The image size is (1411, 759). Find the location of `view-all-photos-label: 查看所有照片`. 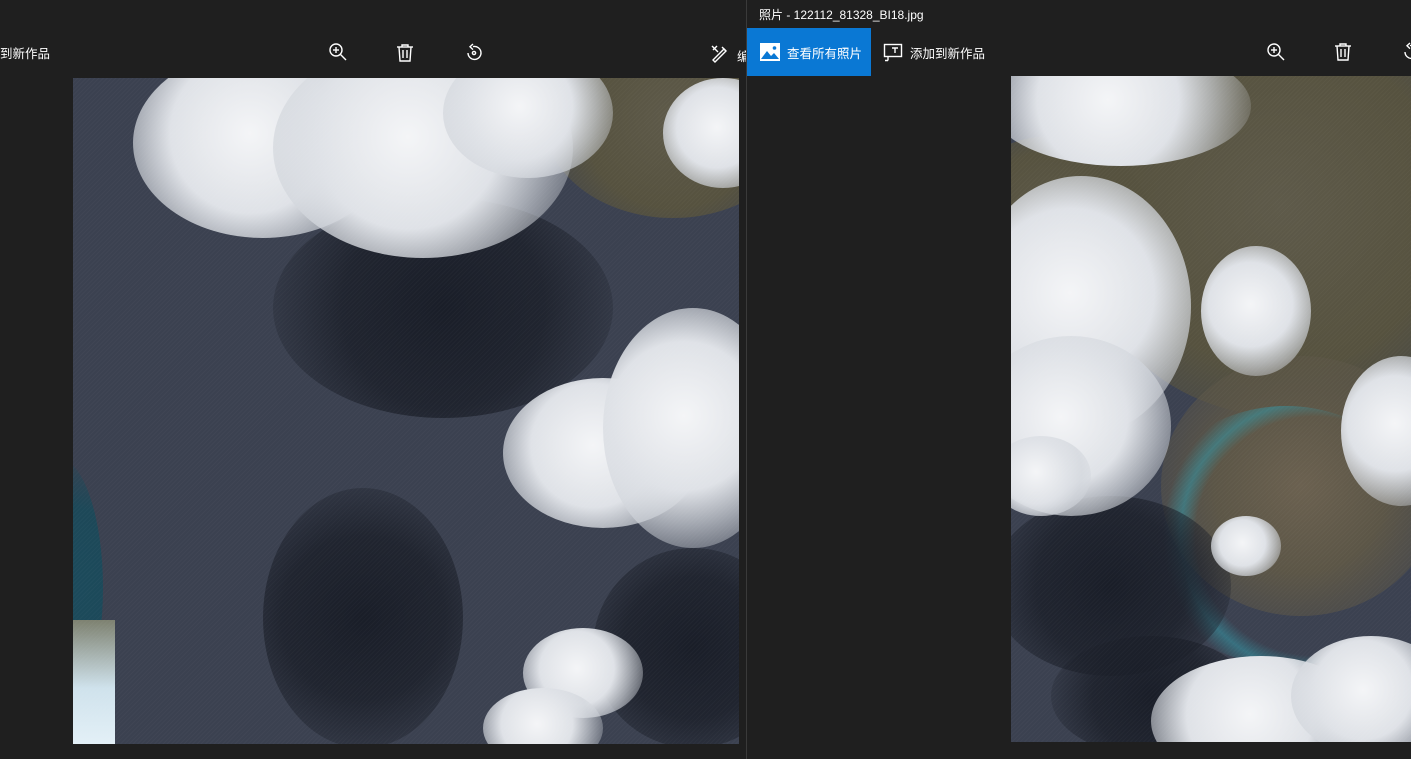

view-all-photos-label: 查看所有照片 is located at coordinates (825, 53).